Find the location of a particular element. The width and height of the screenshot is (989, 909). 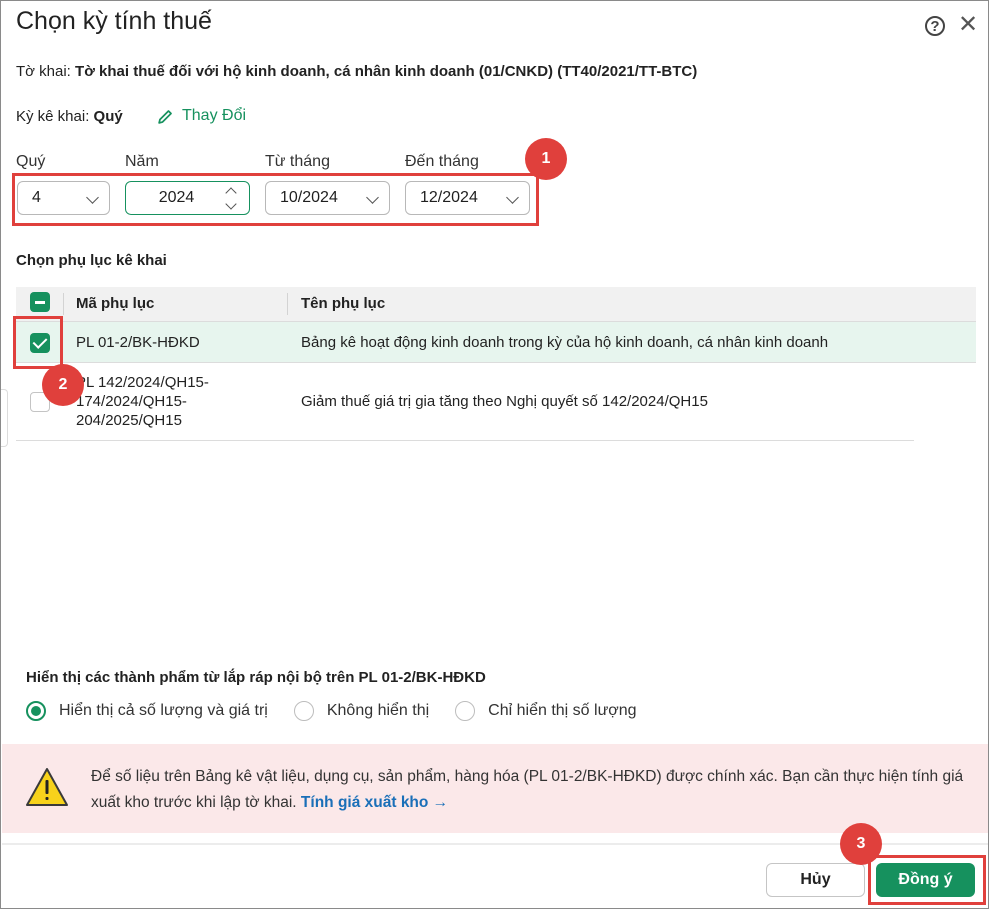

select-all-checkbox is located at coordinates (40, 302).